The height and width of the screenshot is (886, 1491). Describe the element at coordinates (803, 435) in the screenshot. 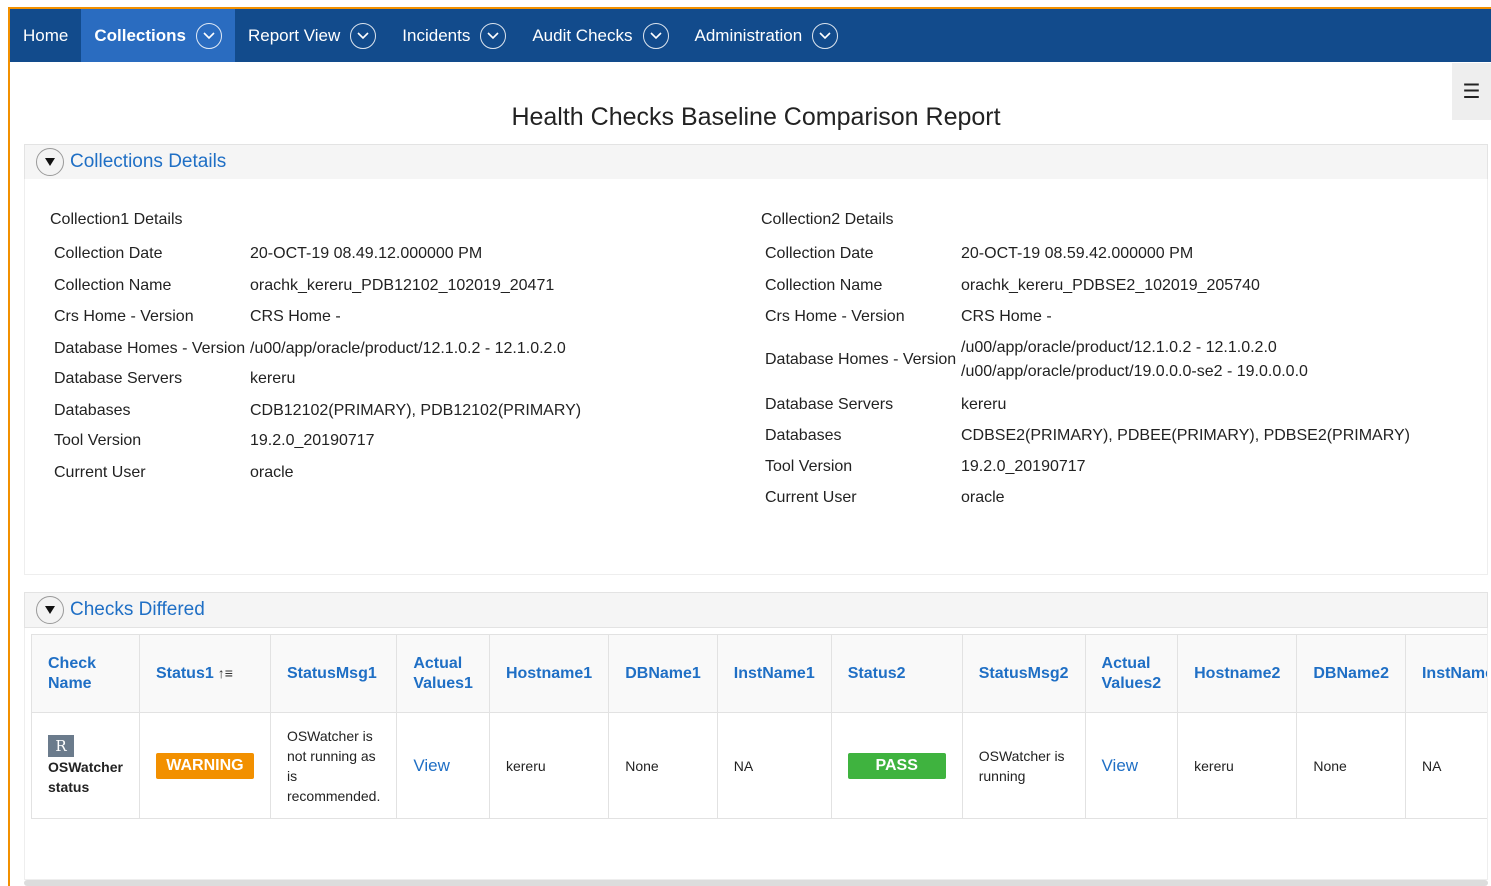

I see `detail-label: Databases` at that location.